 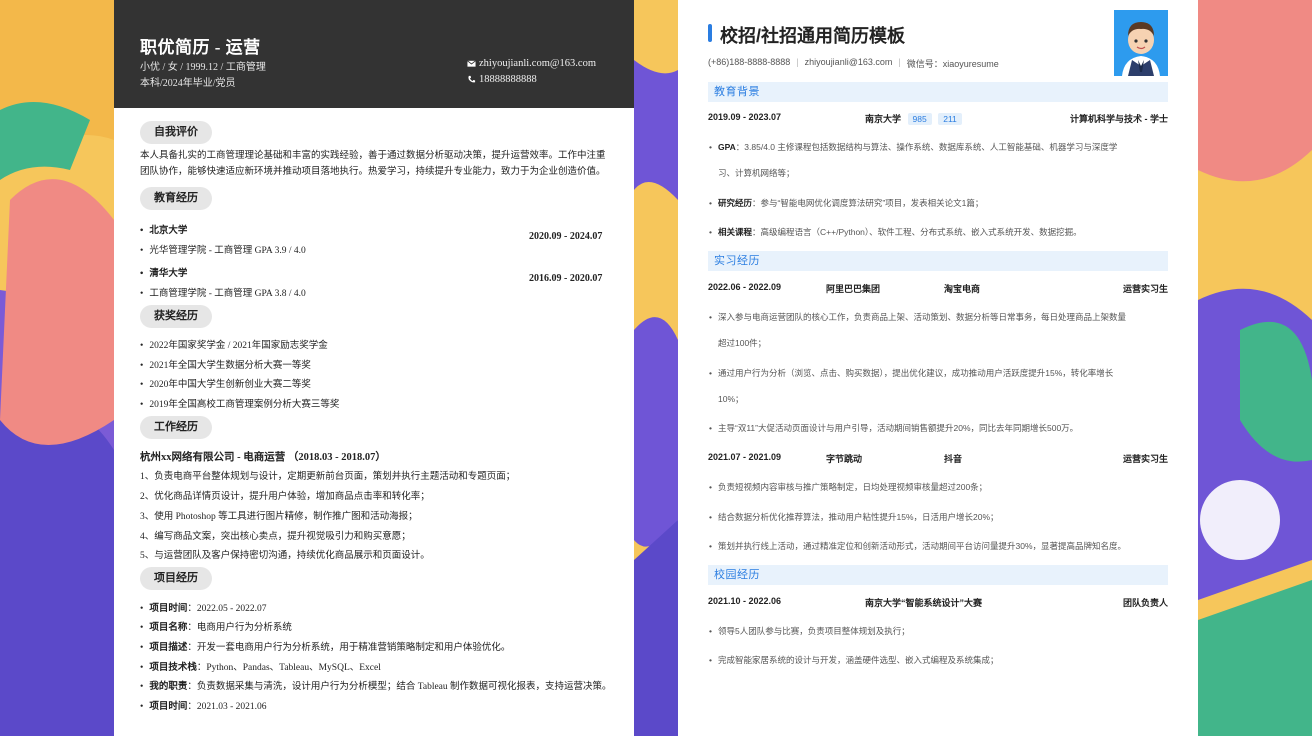 What do you see at coordinates (188, 83) in the screenshot?
I see `degree-info: 本科/2024年毕业/党员` at bounding box center [188, 83].